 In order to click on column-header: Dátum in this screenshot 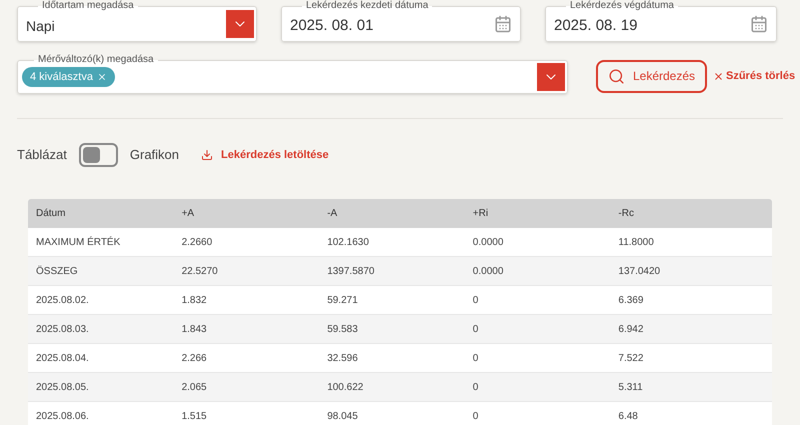, I will do `click(51, 214)`.